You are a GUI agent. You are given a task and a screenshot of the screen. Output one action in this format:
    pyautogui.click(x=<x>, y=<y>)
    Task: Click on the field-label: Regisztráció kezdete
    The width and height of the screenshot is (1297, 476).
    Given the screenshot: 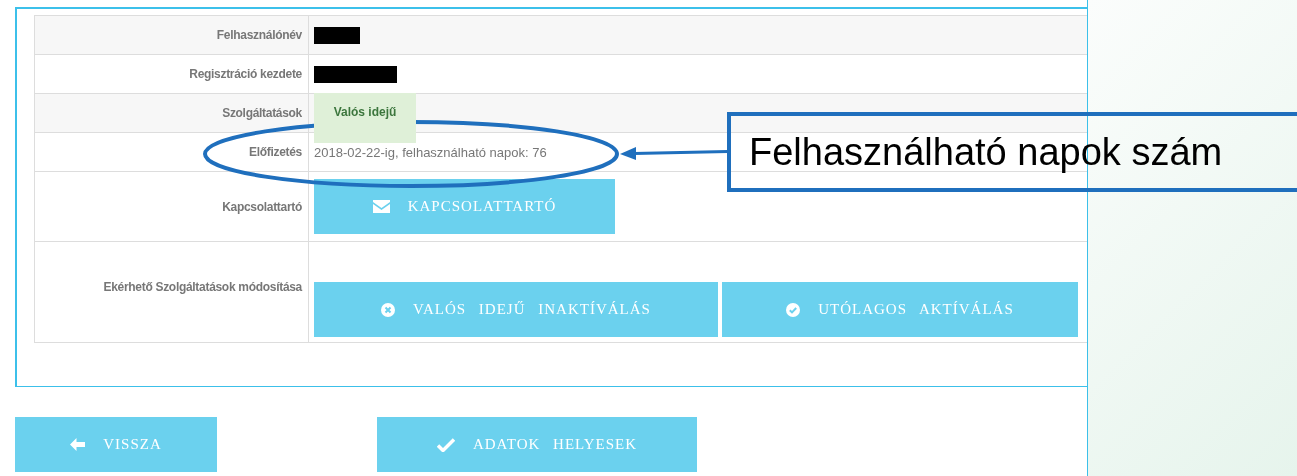 What is the action you would take?
    pyautogui.click(x=245, y=74)
    